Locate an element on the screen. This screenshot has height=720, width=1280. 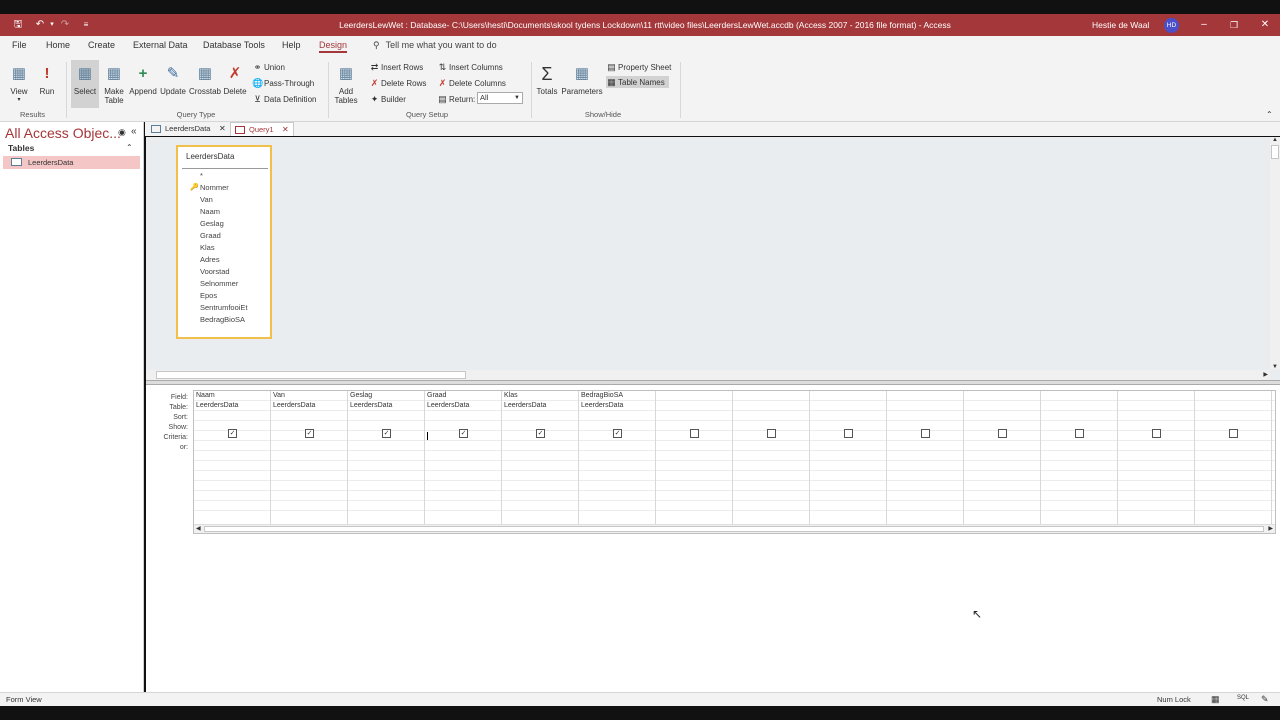
return-select: All ▼ is located at coordinates (500, 98).